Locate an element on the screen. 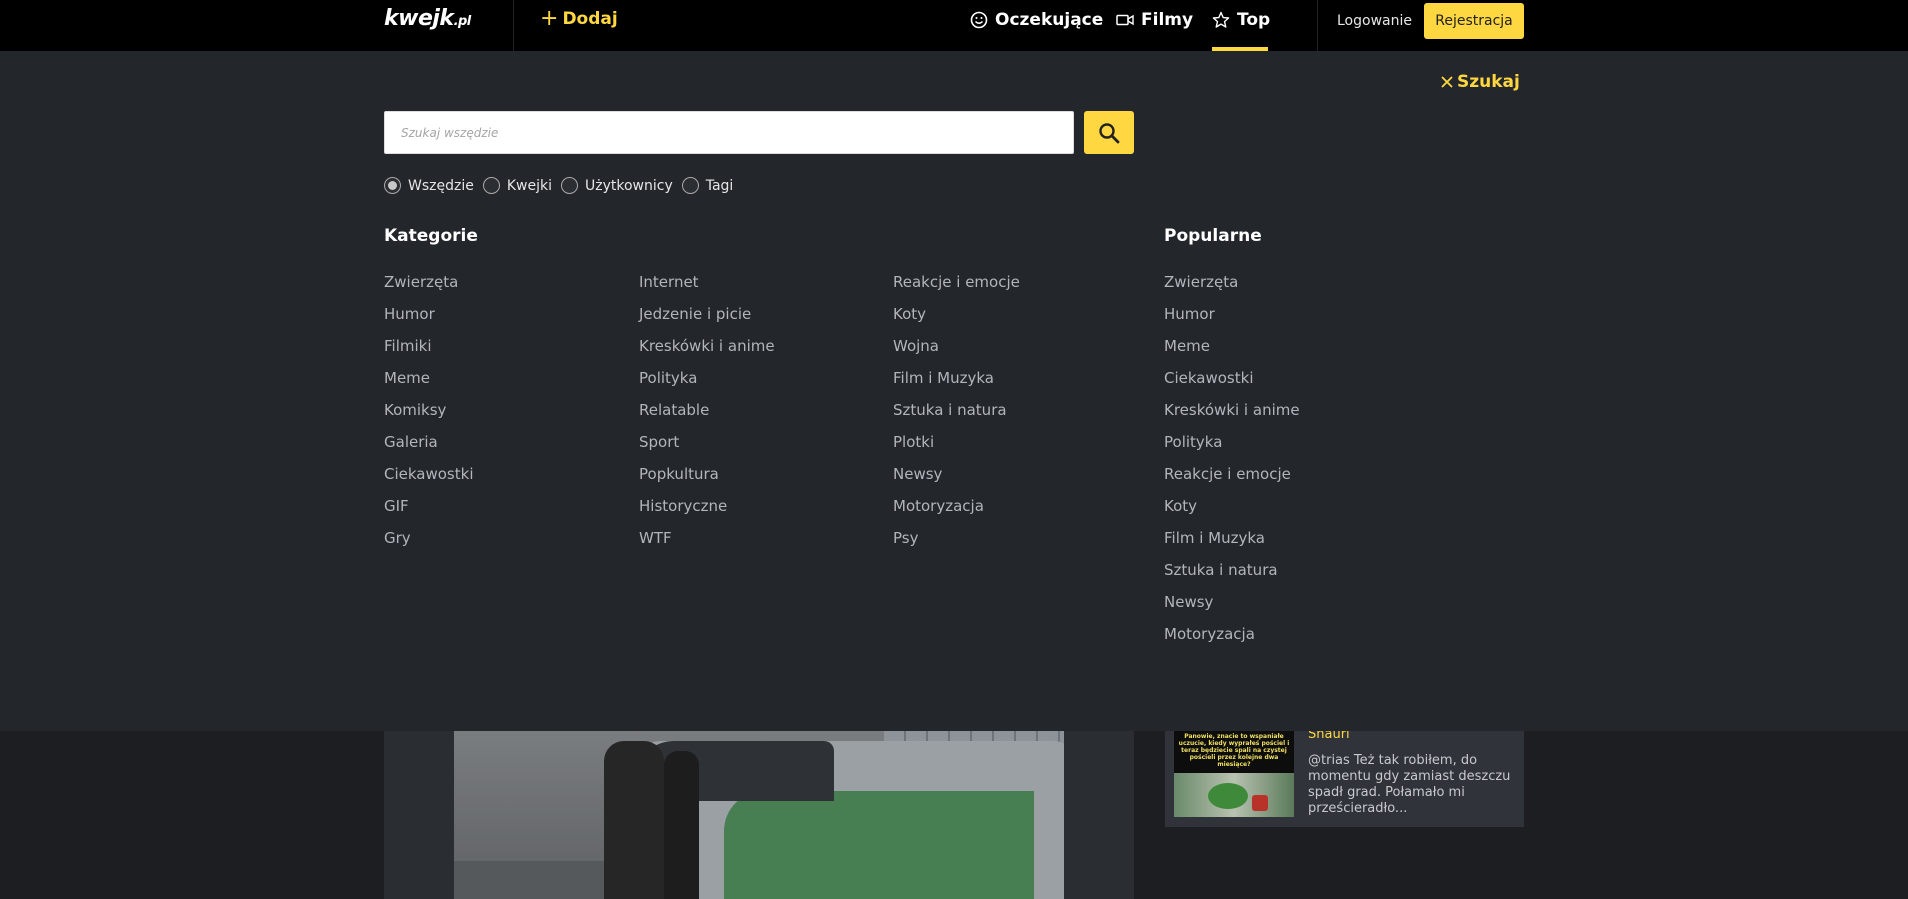 The height and width of the screenshot is (899, 1908). popular-link: Motoryzacja is located at coordinates (1232, 640).